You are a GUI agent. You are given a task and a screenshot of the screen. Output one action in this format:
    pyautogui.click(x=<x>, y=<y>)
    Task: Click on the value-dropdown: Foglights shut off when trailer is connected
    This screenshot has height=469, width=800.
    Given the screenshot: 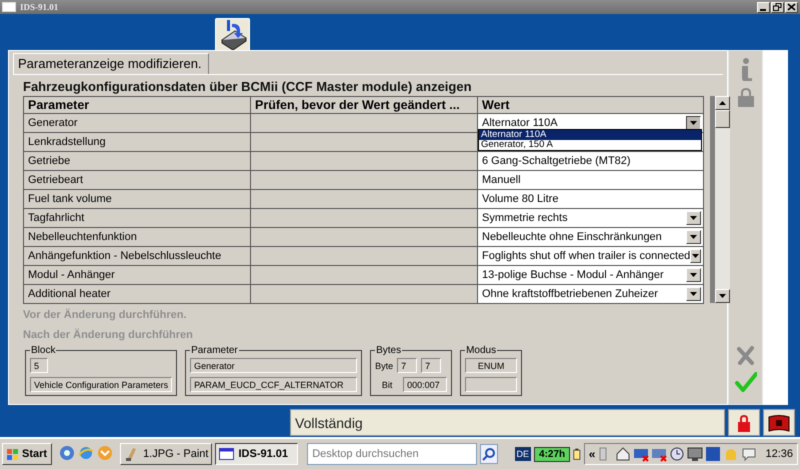 What is the action you would take?
    pyautogui.click(x=590, y=256)
    